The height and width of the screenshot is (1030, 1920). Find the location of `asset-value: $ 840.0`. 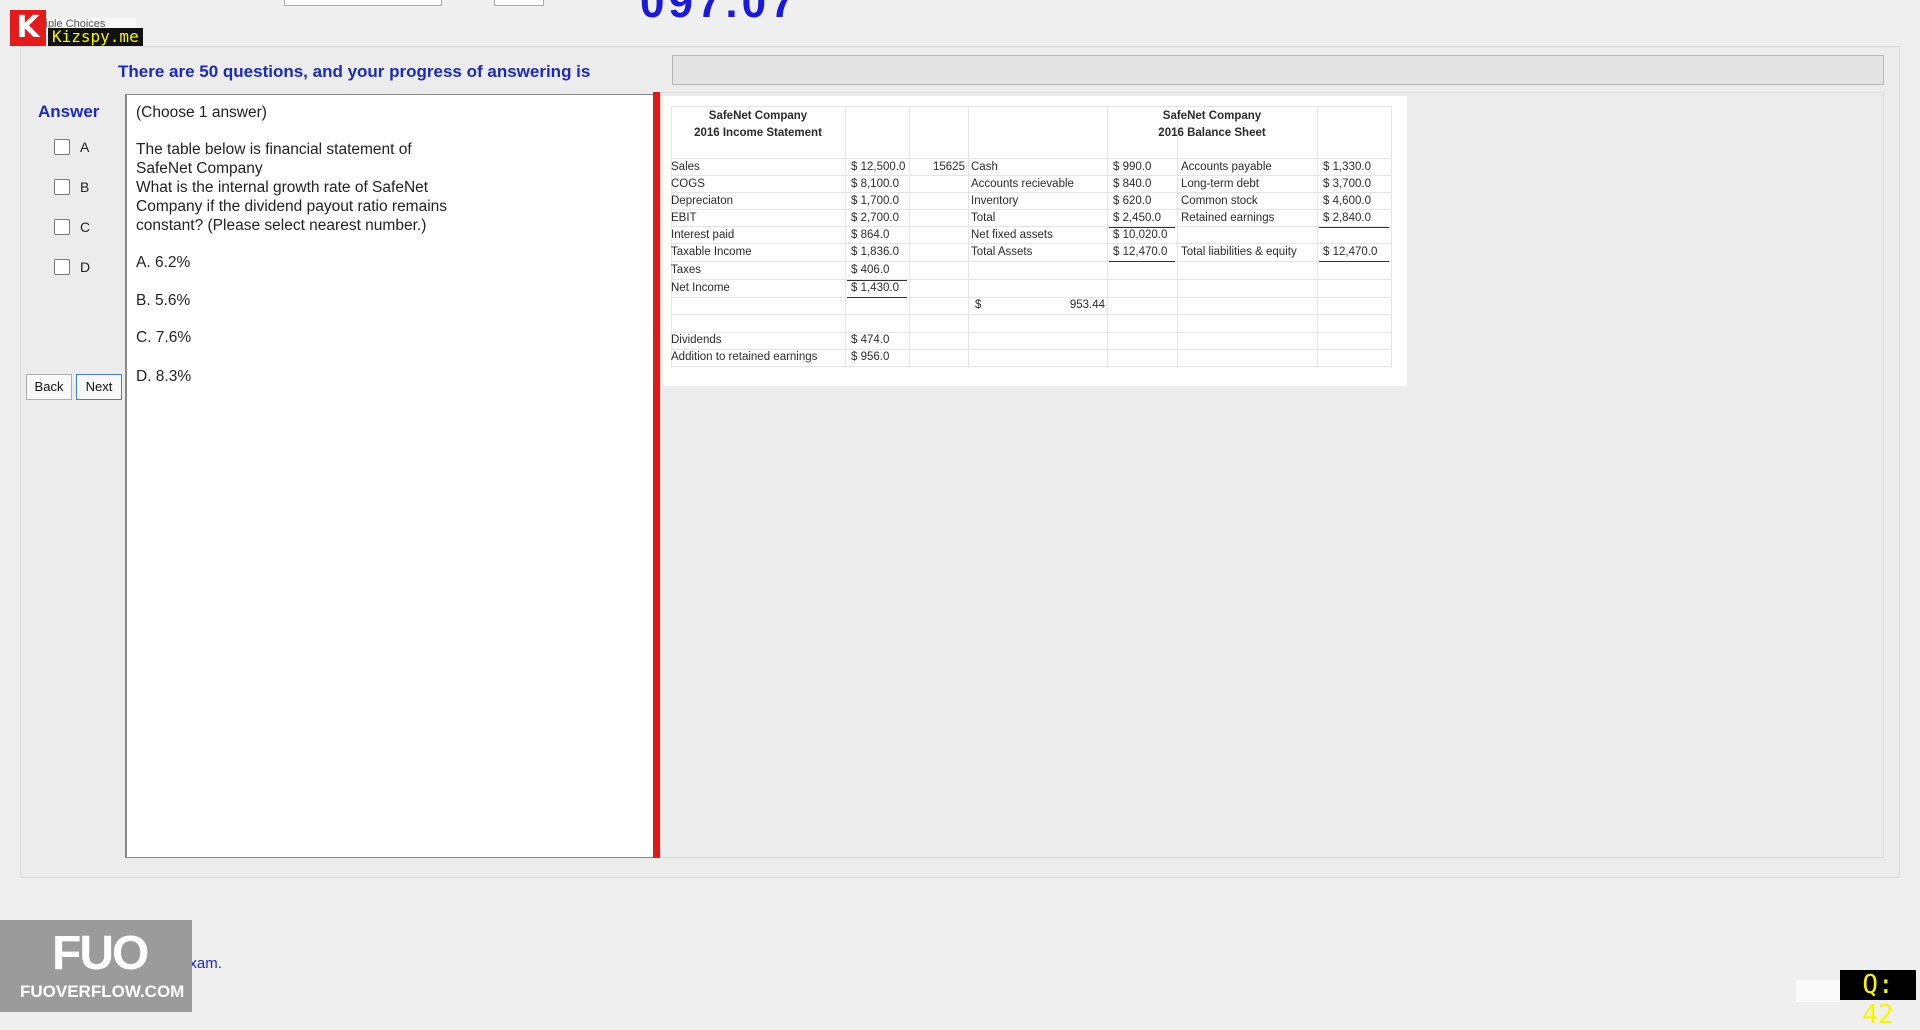

asset-value: $ 840.0 is located at coordinates (1132, 184).